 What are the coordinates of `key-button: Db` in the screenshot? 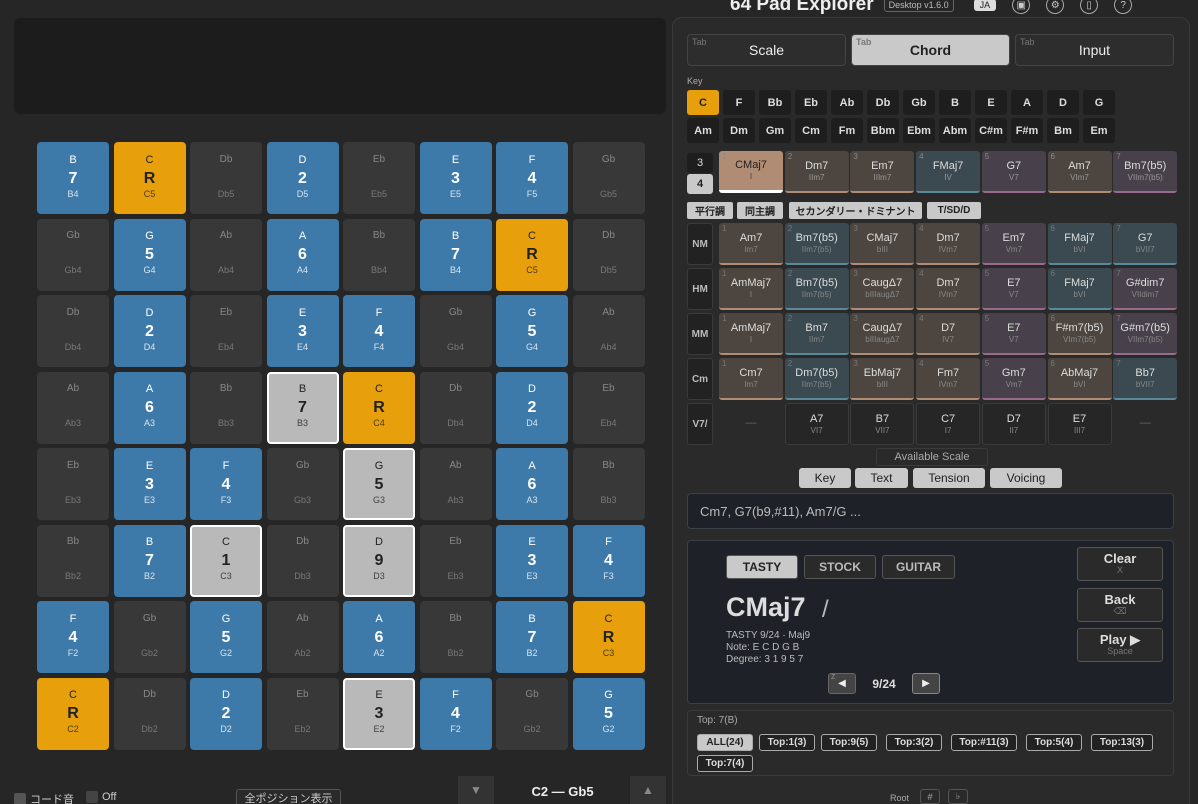 It's located at (883, 102).